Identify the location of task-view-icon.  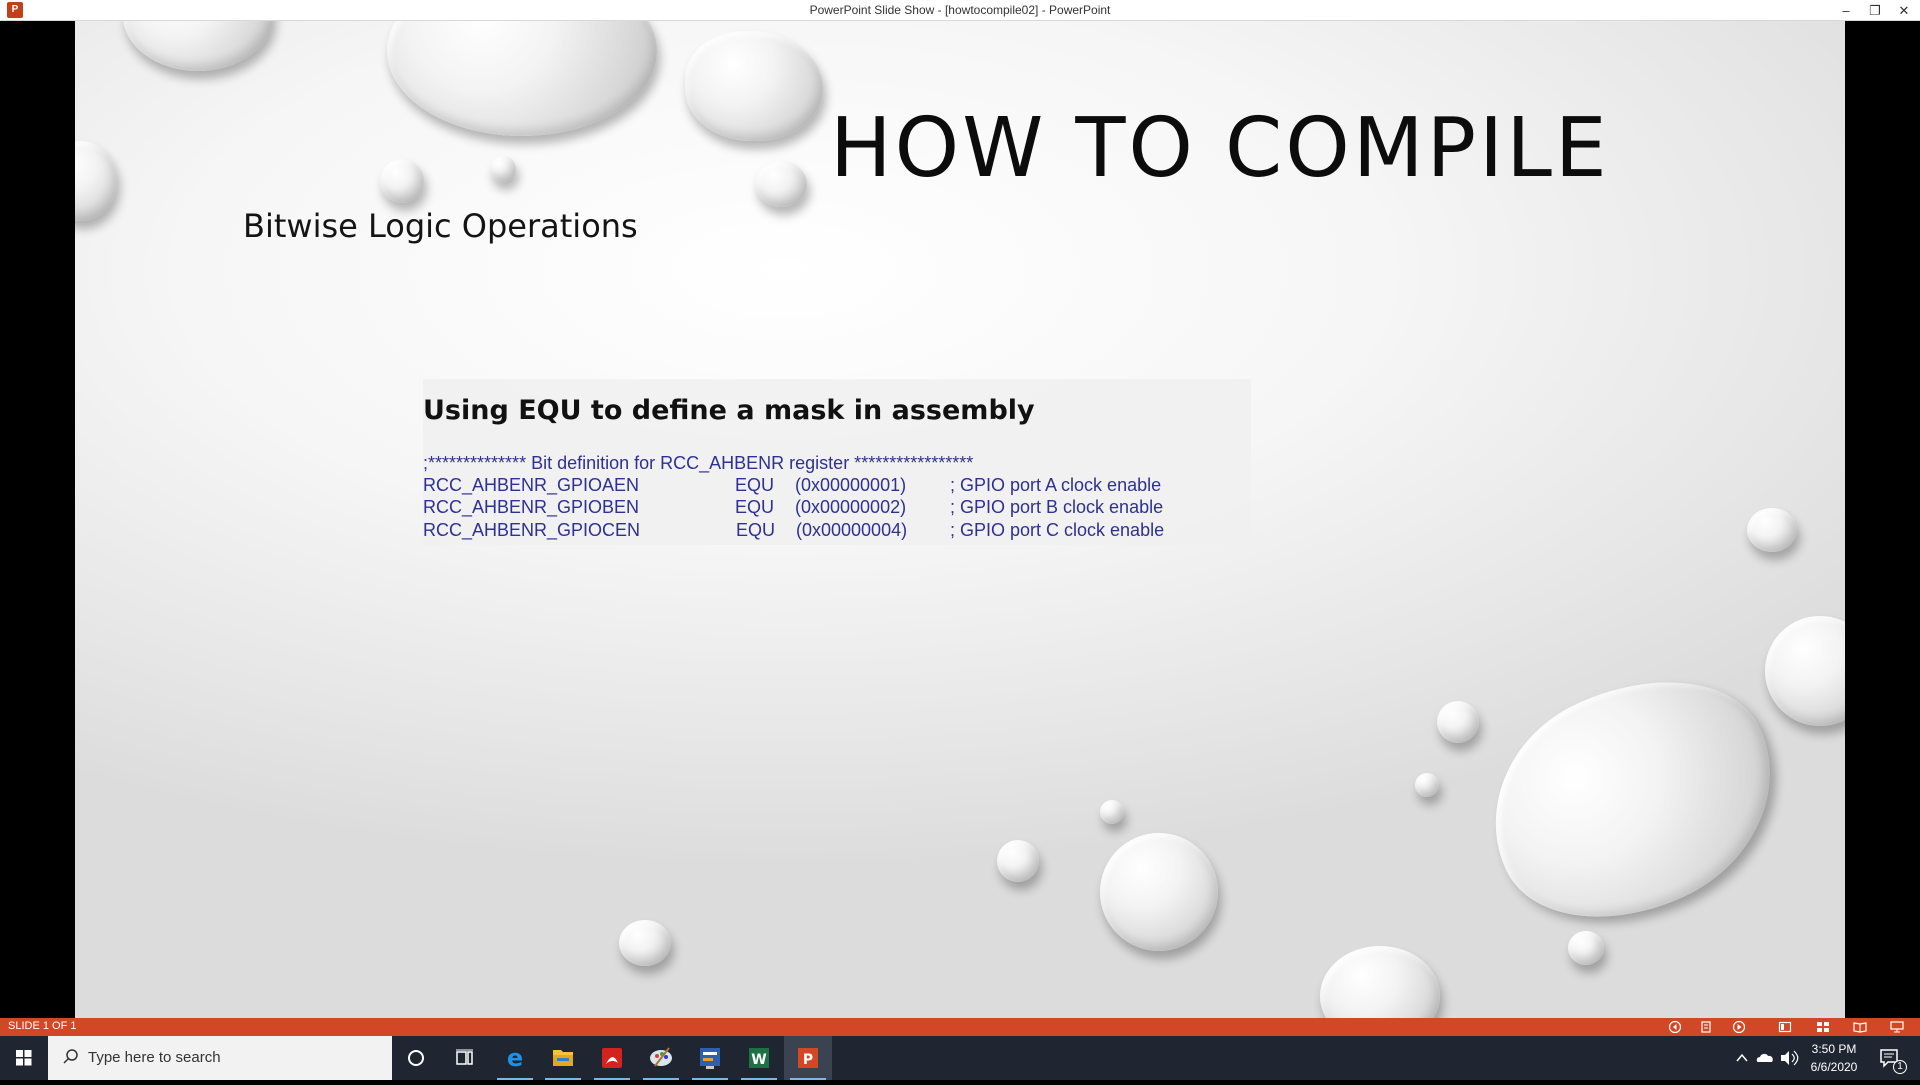
(464, 1058).